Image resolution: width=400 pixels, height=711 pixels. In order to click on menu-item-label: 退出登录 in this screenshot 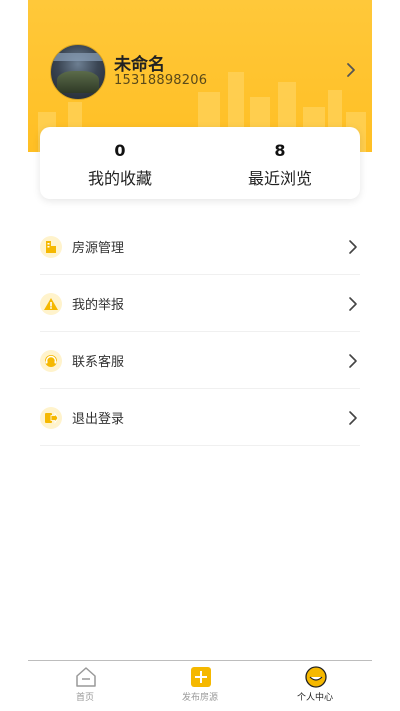, I will do `click(98, 419)`.